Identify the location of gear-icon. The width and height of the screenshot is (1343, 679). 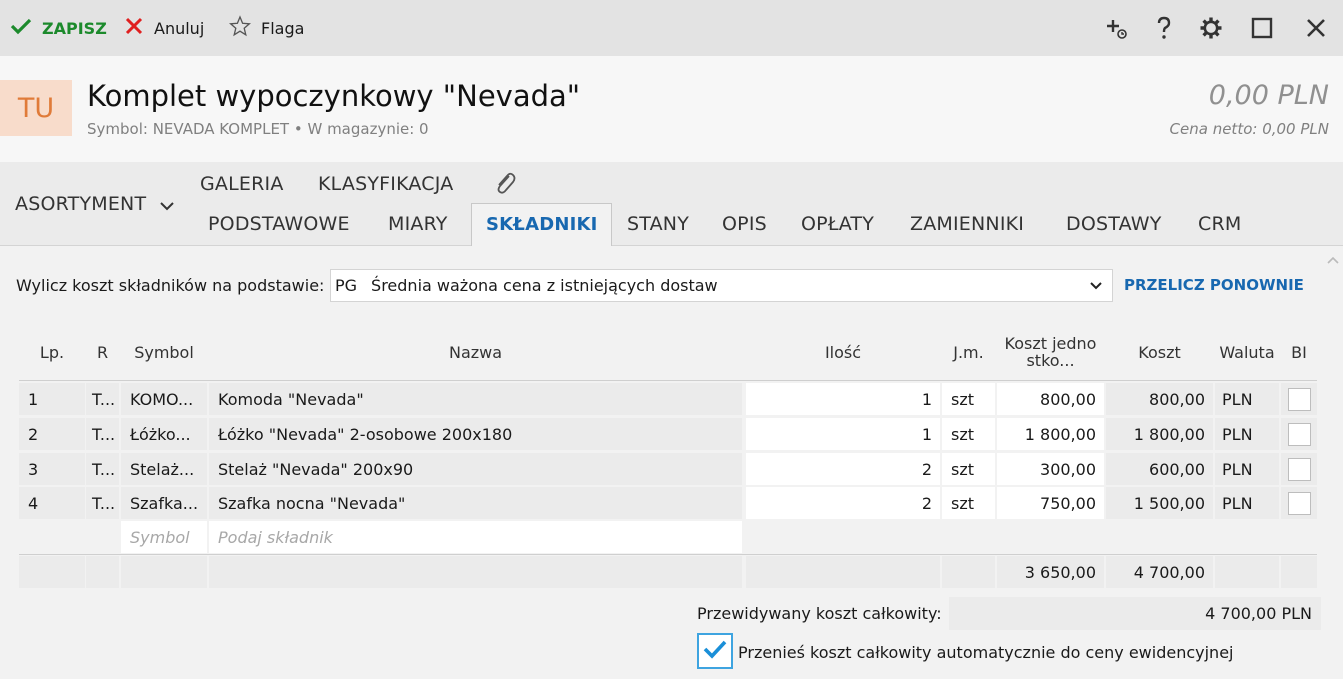
(1211, 28).